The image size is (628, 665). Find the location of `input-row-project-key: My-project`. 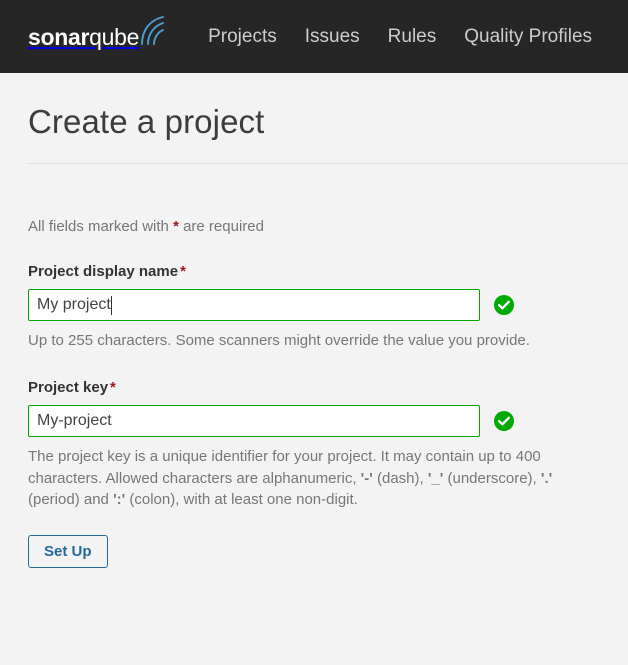

input-row-project-key: My-project is located at coordinates (314, 421).